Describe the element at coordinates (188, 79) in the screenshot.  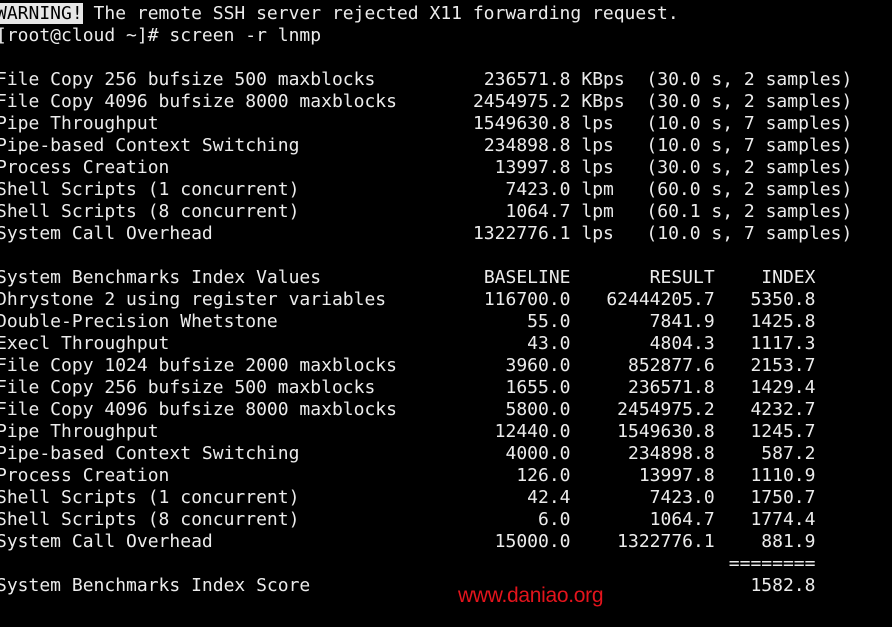
I see `test-name: File Copy 256 bufsize 500 maxblocks` at that location.